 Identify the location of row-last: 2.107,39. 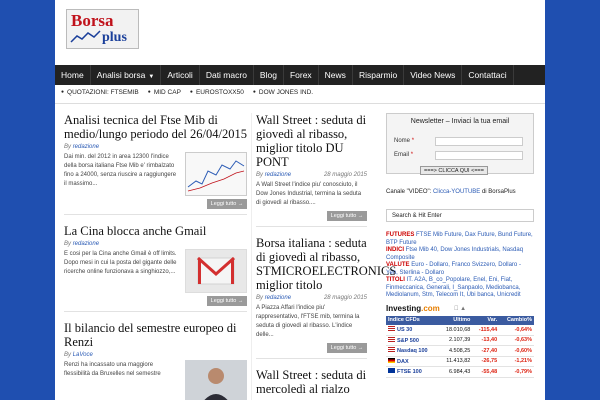
(455, 340).